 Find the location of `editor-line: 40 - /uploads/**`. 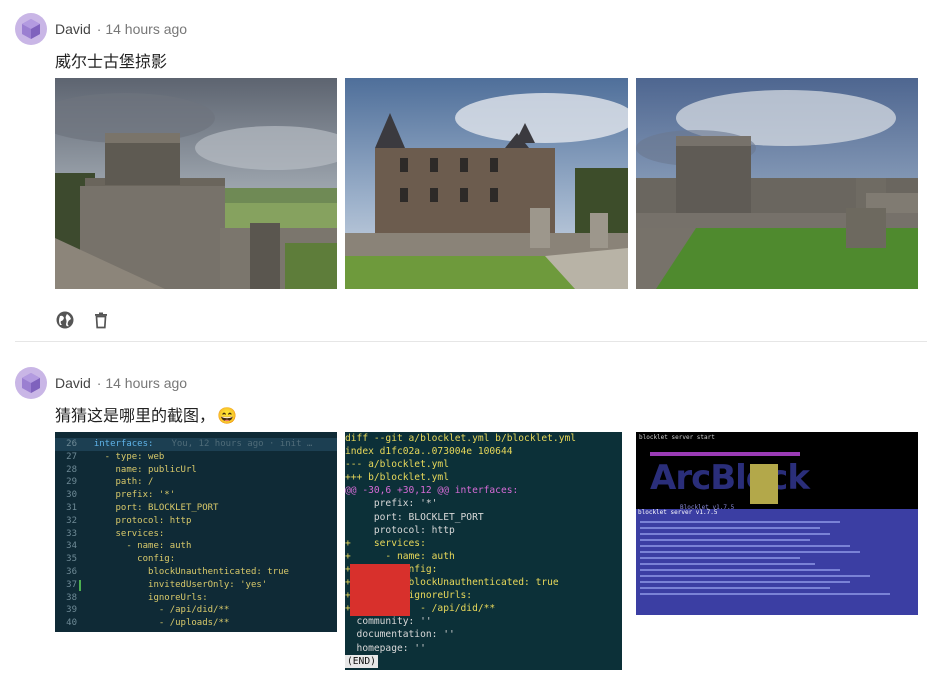

editor-line: 40 - /uploads/** is located at coordinates (196, 623).